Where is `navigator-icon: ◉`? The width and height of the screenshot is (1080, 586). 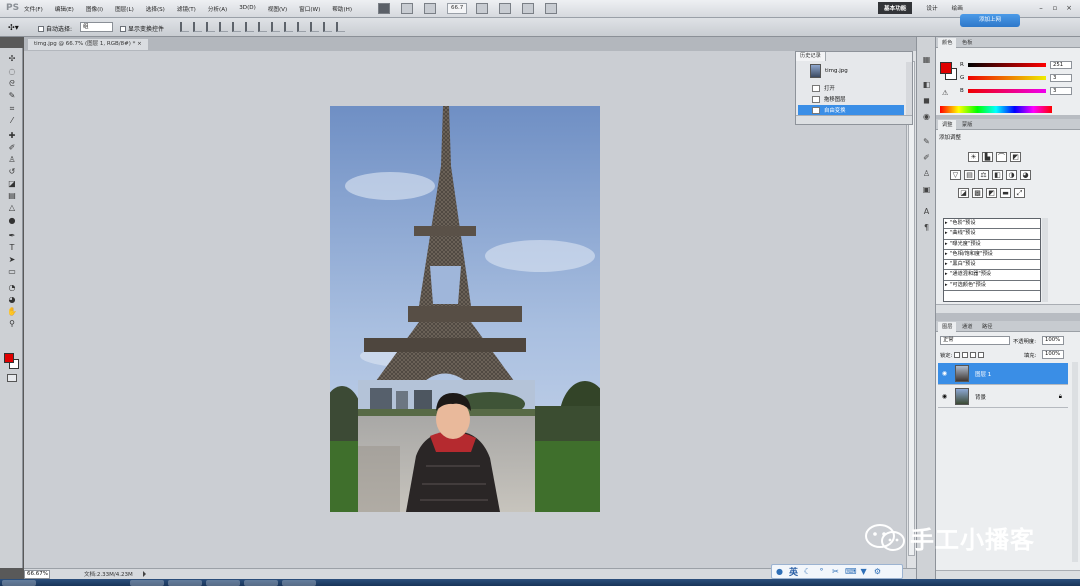 navigator-icon: ◉ is located at coordinates (926, 117).